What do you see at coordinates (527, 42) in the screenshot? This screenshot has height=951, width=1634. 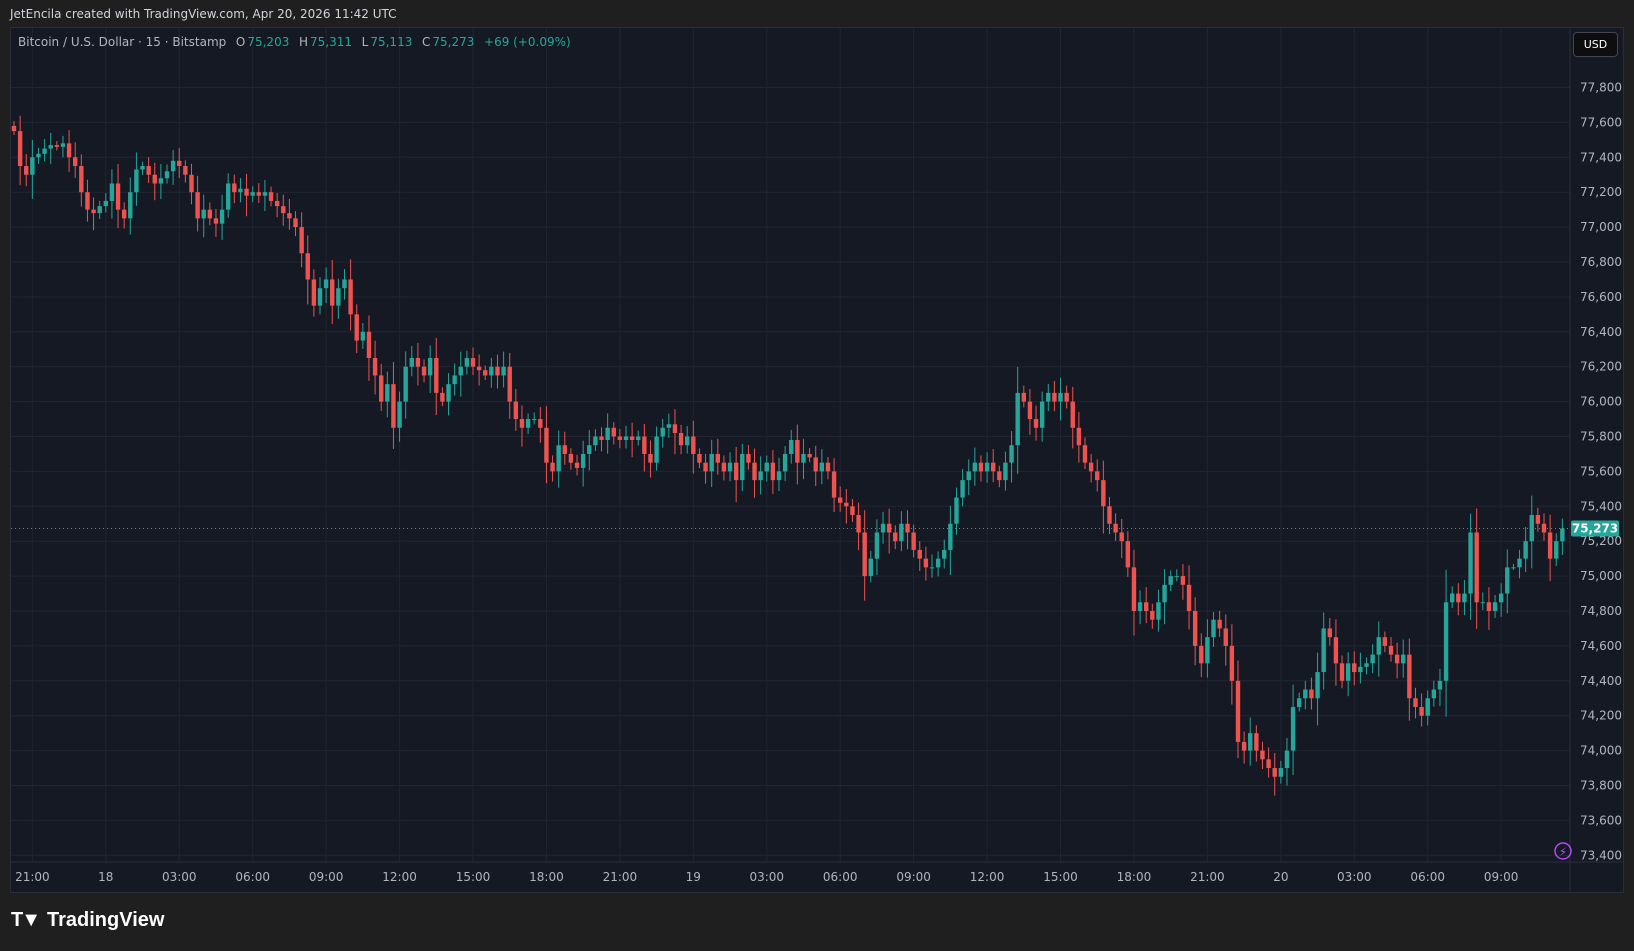 I see `change-value: +69 (+0.09%)` at bounding box center [527, 42].